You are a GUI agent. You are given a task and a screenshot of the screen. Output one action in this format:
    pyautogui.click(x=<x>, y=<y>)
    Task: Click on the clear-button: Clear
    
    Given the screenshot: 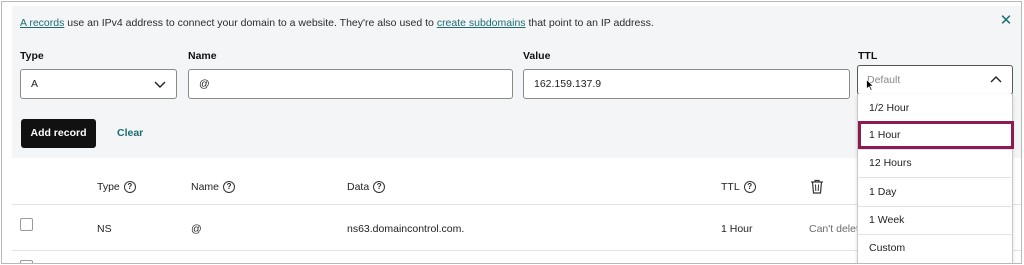 What is the action you would take?
    pyautogui.click(x=130, y=133)
    